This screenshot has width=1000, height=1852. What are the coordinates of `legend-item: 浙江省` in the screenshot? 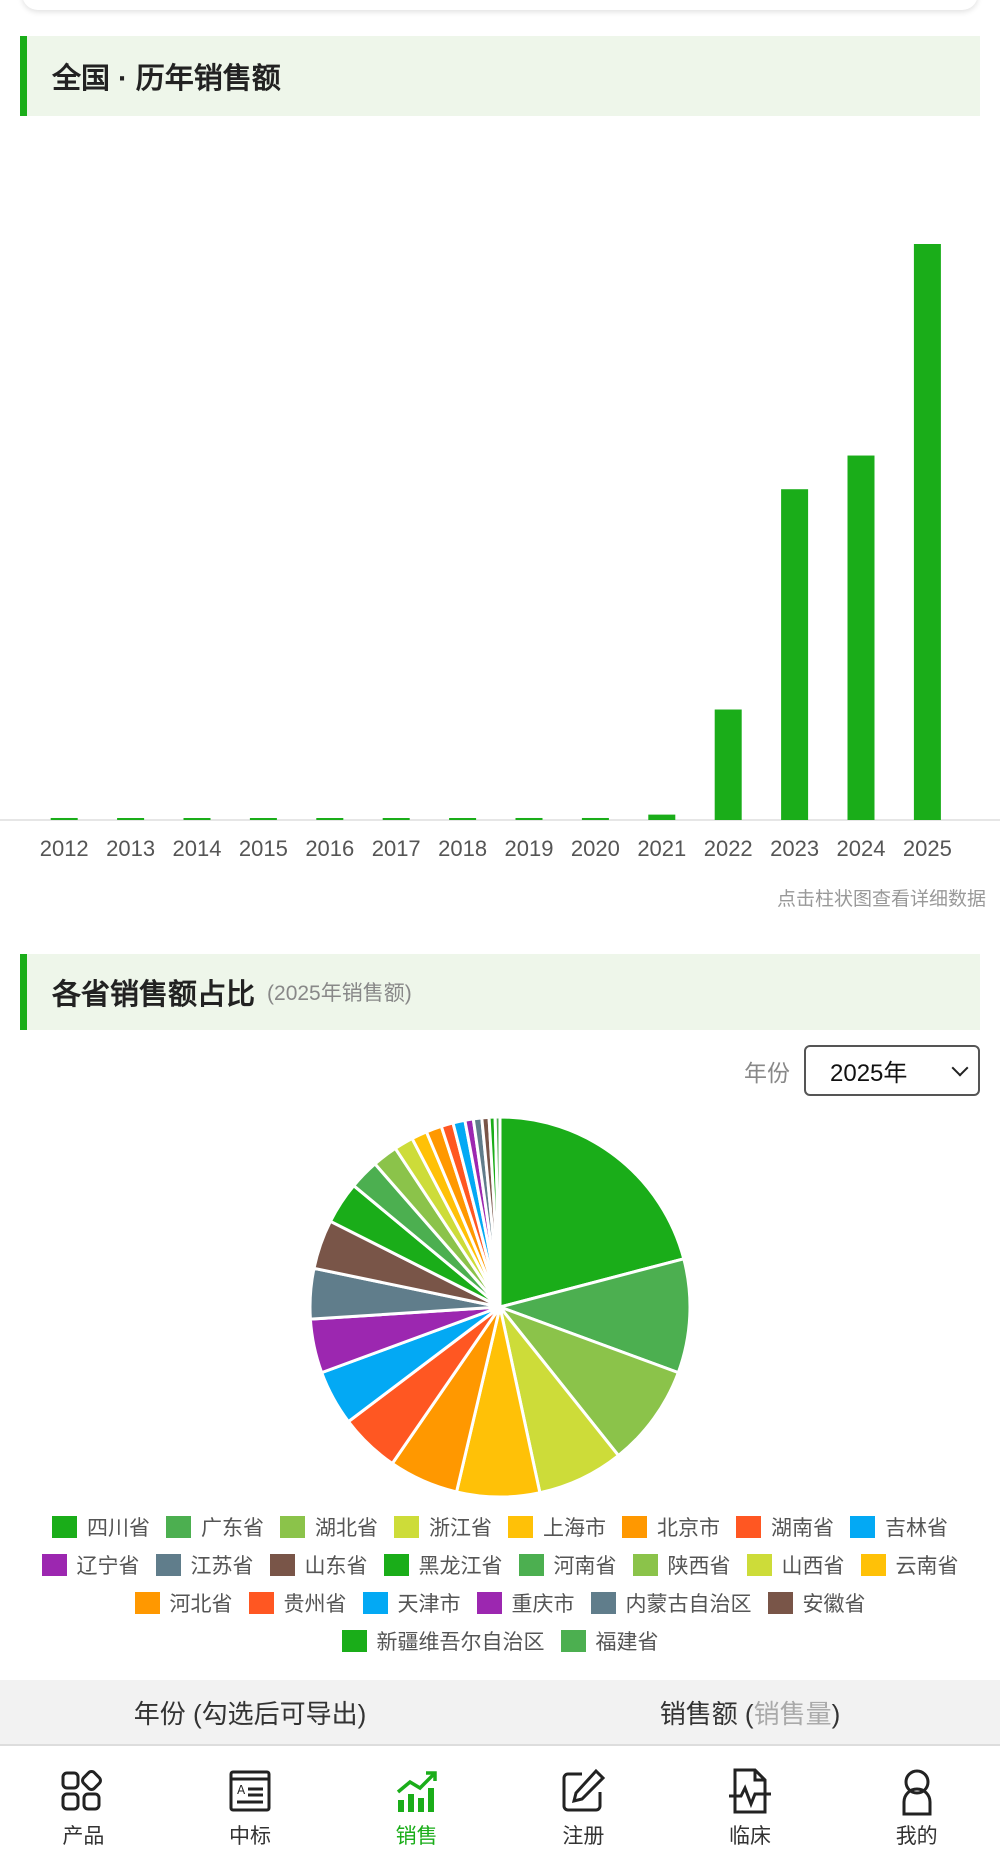 It's located at (443, 1527).